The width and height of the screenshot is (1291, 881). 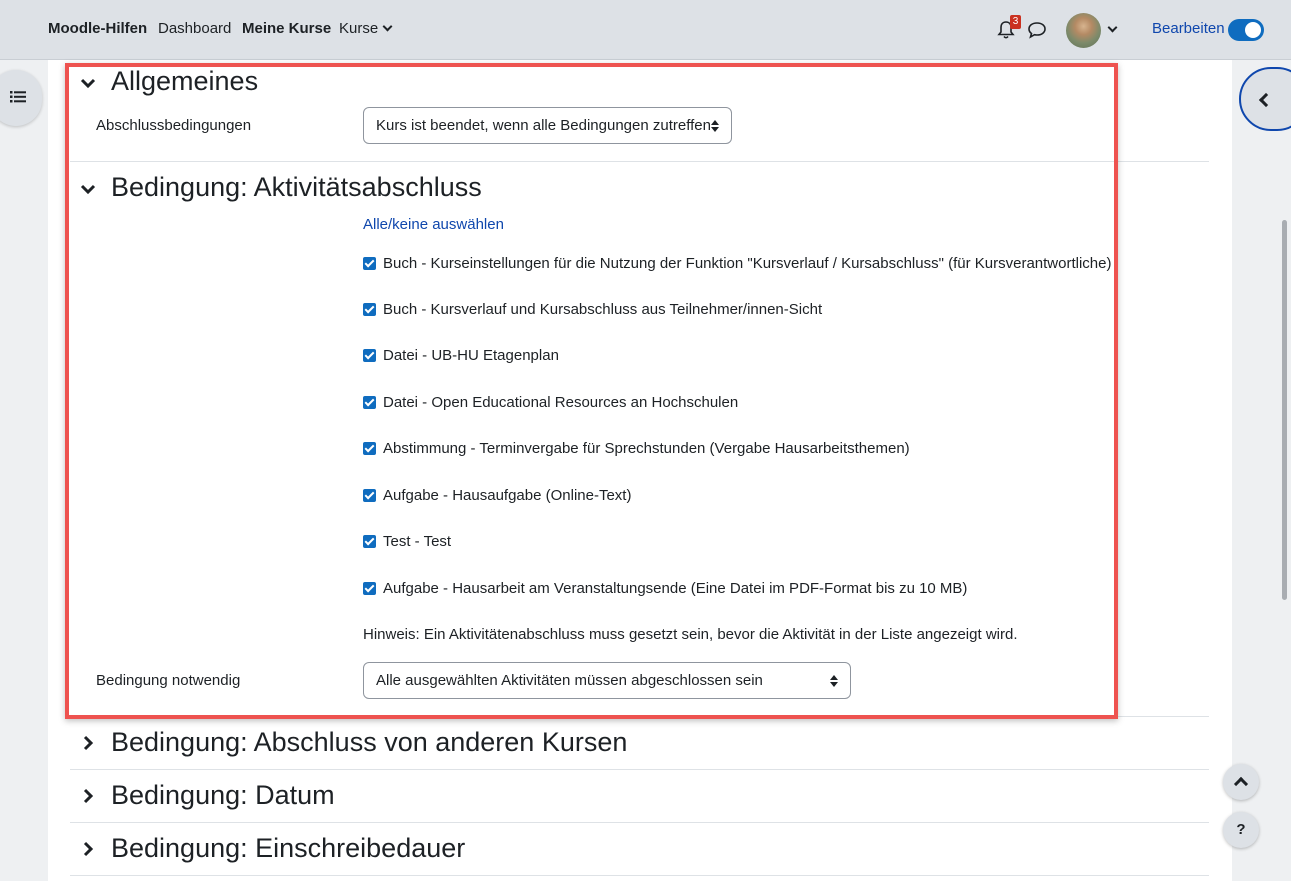 I want to click on back-to-top-button, so click(x=1241, y=782).